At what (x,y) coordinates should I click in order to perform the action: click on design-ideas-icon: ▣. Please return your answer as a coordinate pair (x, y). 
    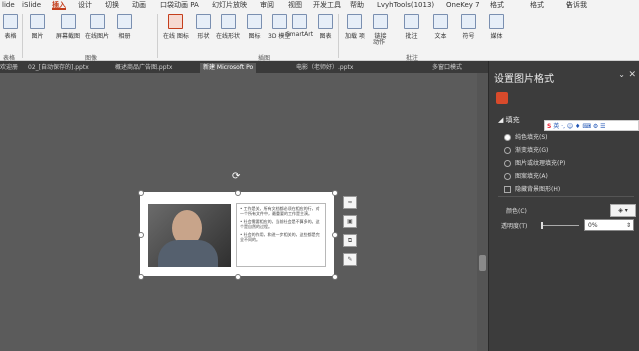
    Looking at the image, I should click on (350, 221).